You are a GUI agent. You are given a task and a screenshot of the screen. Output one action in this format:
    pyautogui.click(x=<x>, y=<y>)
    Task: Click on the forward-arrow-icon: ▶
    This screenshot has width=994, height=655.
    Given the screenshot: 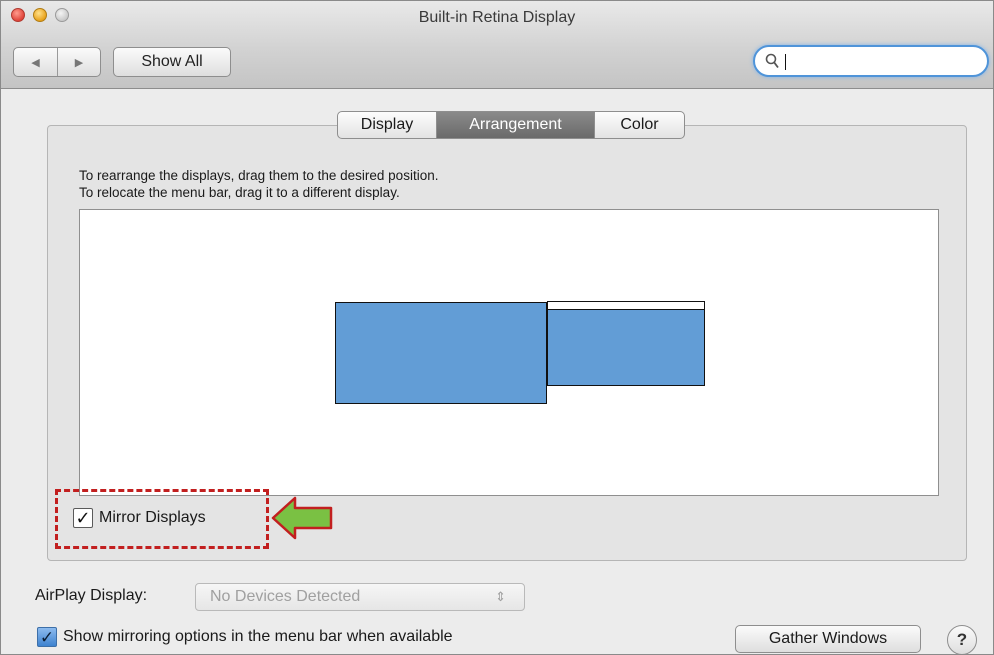 What is the action you would take?
    pyautogui.click(x=79, y=62)
    